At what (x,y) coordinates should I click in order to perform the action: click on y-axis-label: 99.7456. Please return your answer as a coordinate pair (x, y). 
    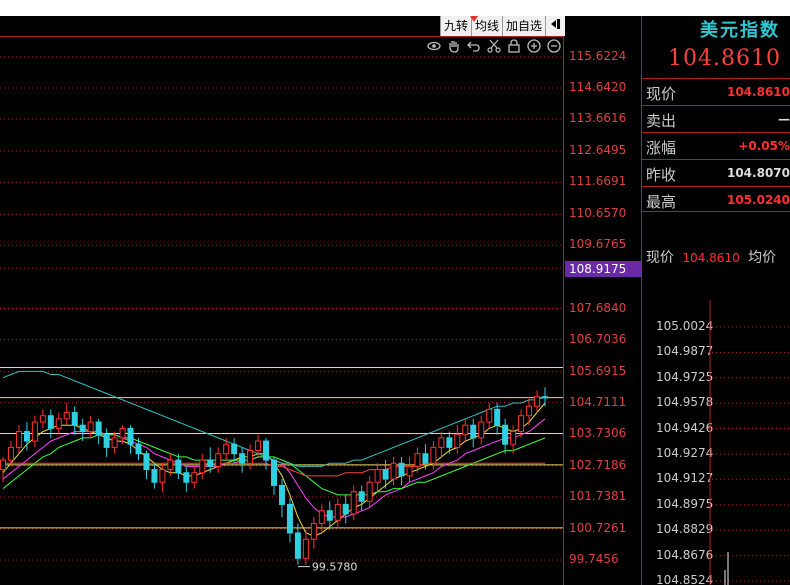
    Looking at the image, I should click on (594, 559).